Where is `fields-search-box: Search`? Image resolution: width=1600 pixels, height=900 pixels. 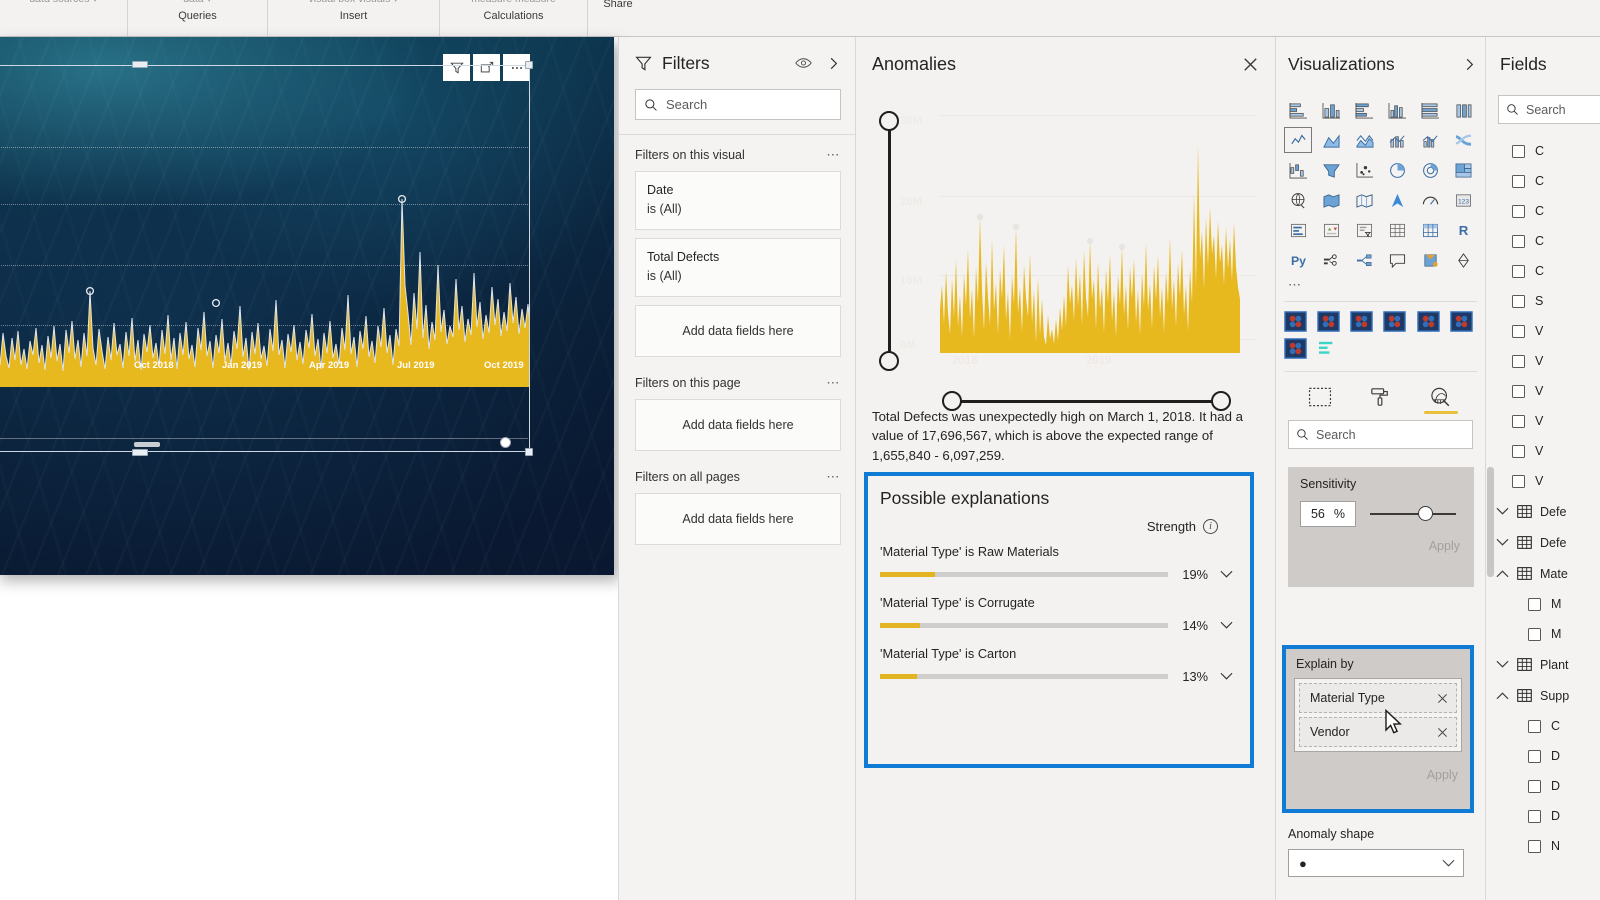
fields-search-box: Search is located at coordinates (1549, 109).